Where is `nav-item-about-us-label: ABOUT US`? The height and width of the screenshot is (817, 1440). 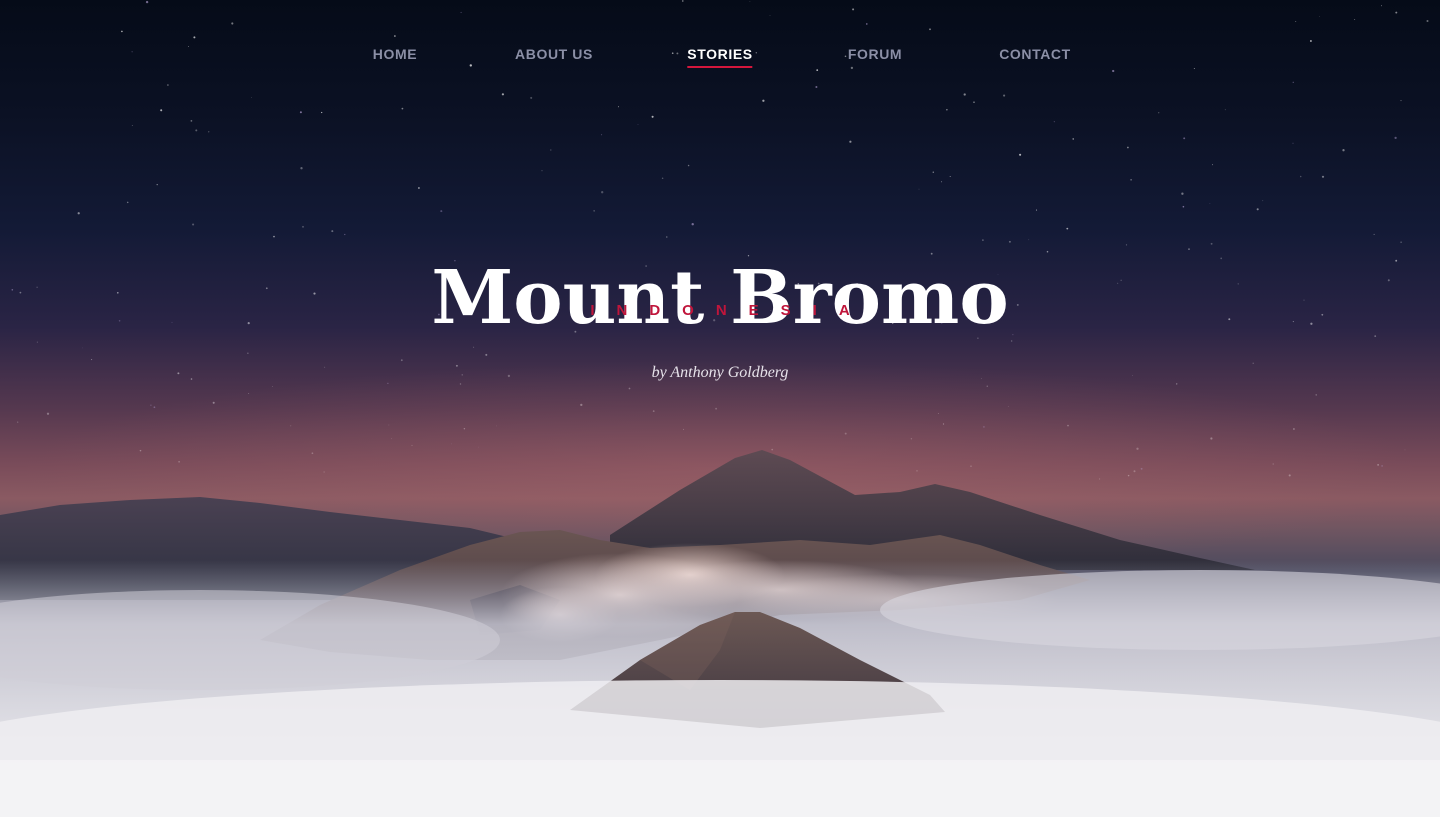 nav-item-about-us-label: ABOUT US is located at coordinates (554, 54).